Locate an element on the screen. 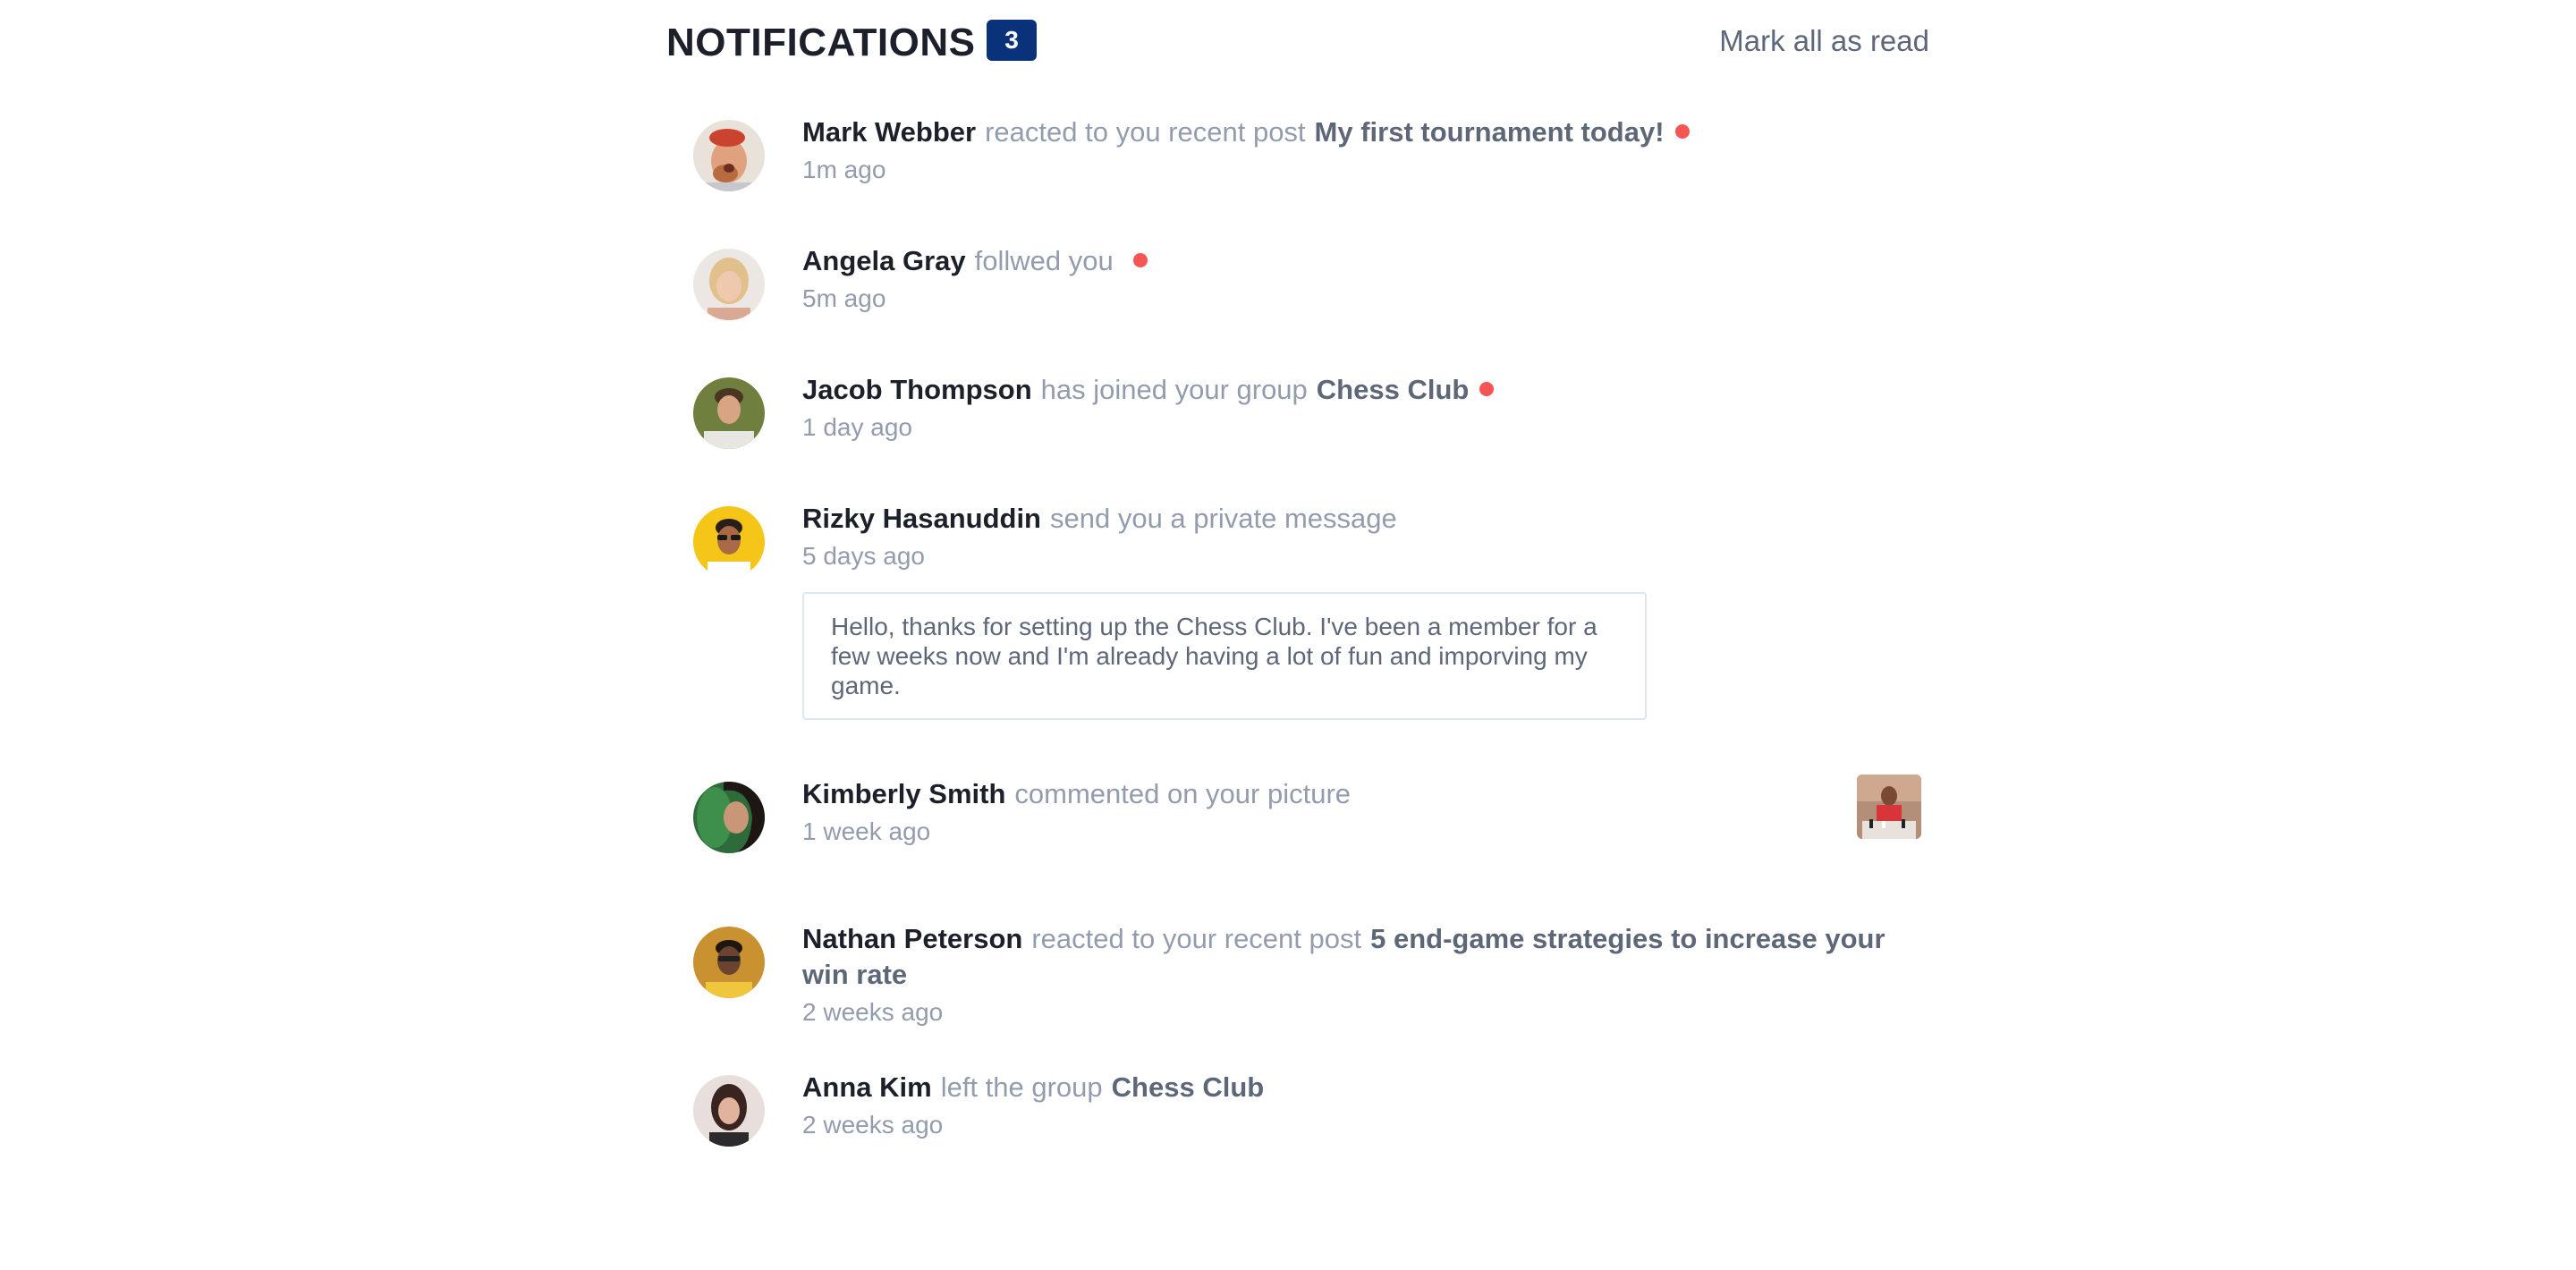  sender-name: Kimberly Smith is located at coordinates (903, 794).